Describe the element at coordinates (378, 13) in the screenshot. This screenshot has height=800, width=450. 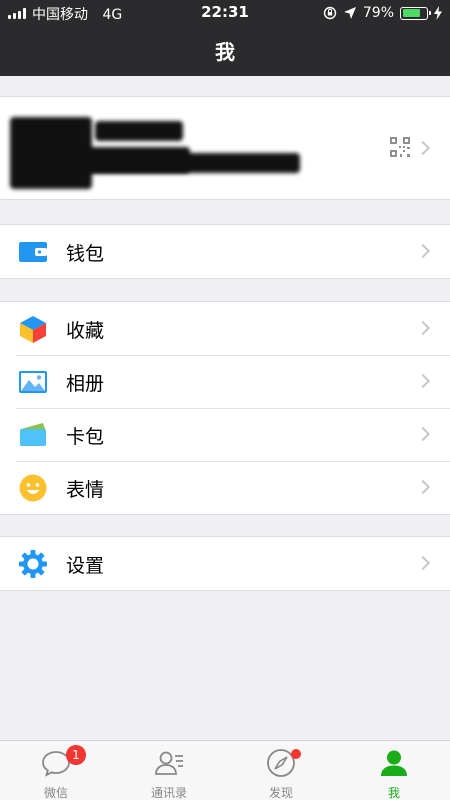
I see `battery-percent: 79%` at that location.